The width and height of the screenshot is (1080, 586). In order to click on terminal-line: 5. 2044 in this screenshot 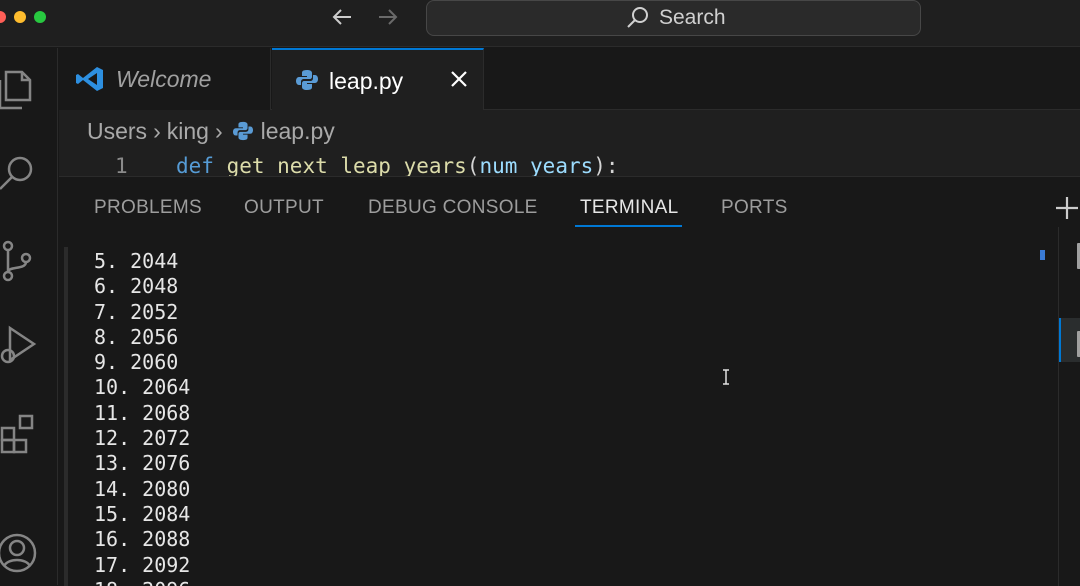, I will do `click(136, 261)`.